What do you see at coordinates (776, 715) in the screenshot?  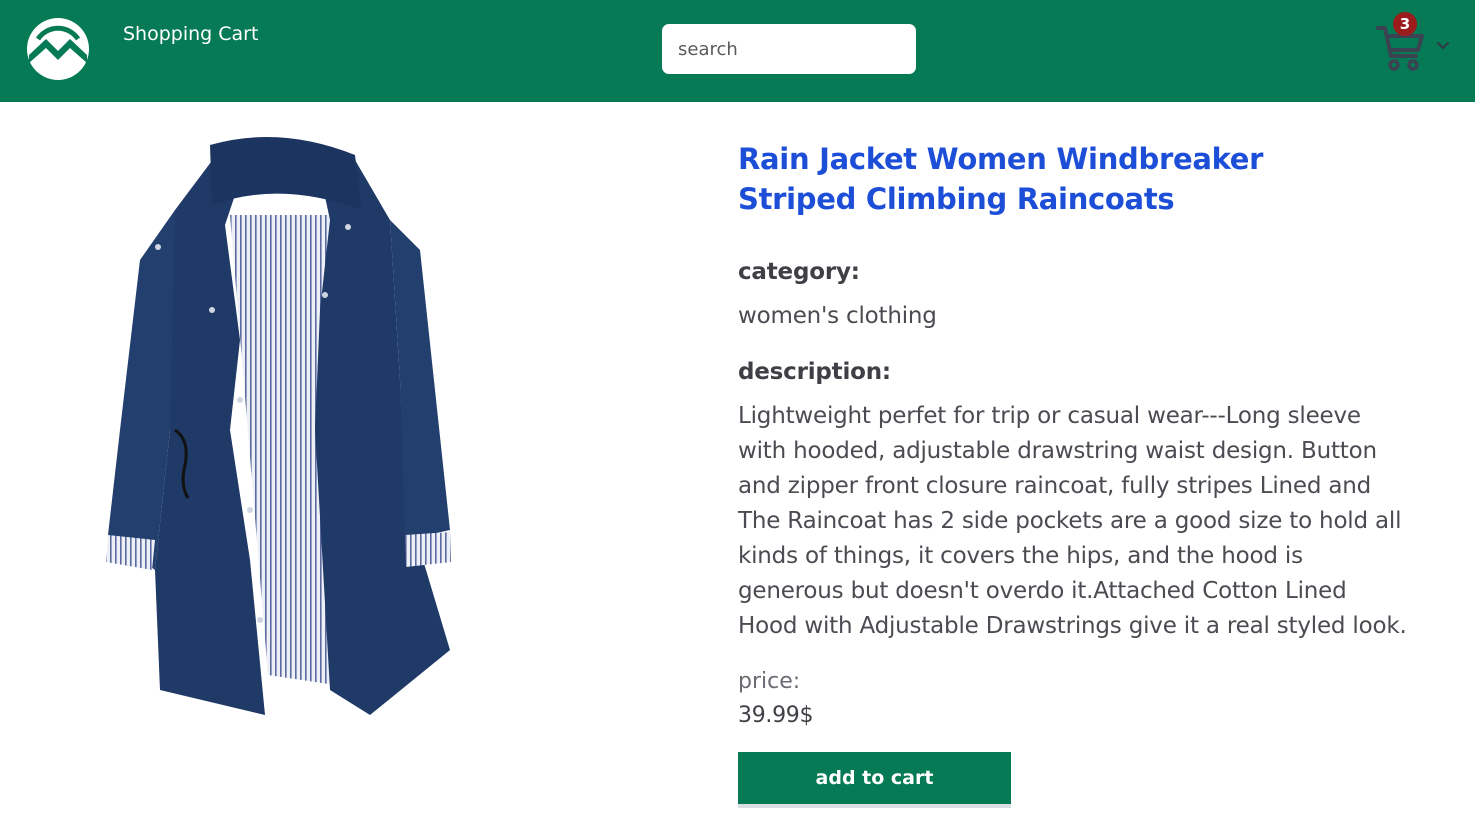 I see `price-value: 39.99$` at bounding box center [776, 715].